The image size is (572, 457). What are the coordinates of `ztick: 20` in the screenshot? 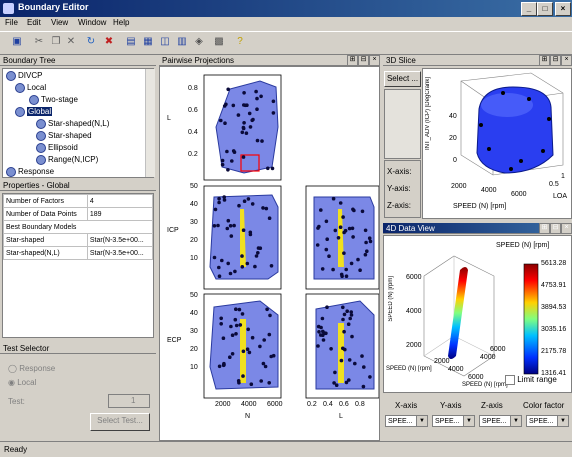 It's located at (453, 138).